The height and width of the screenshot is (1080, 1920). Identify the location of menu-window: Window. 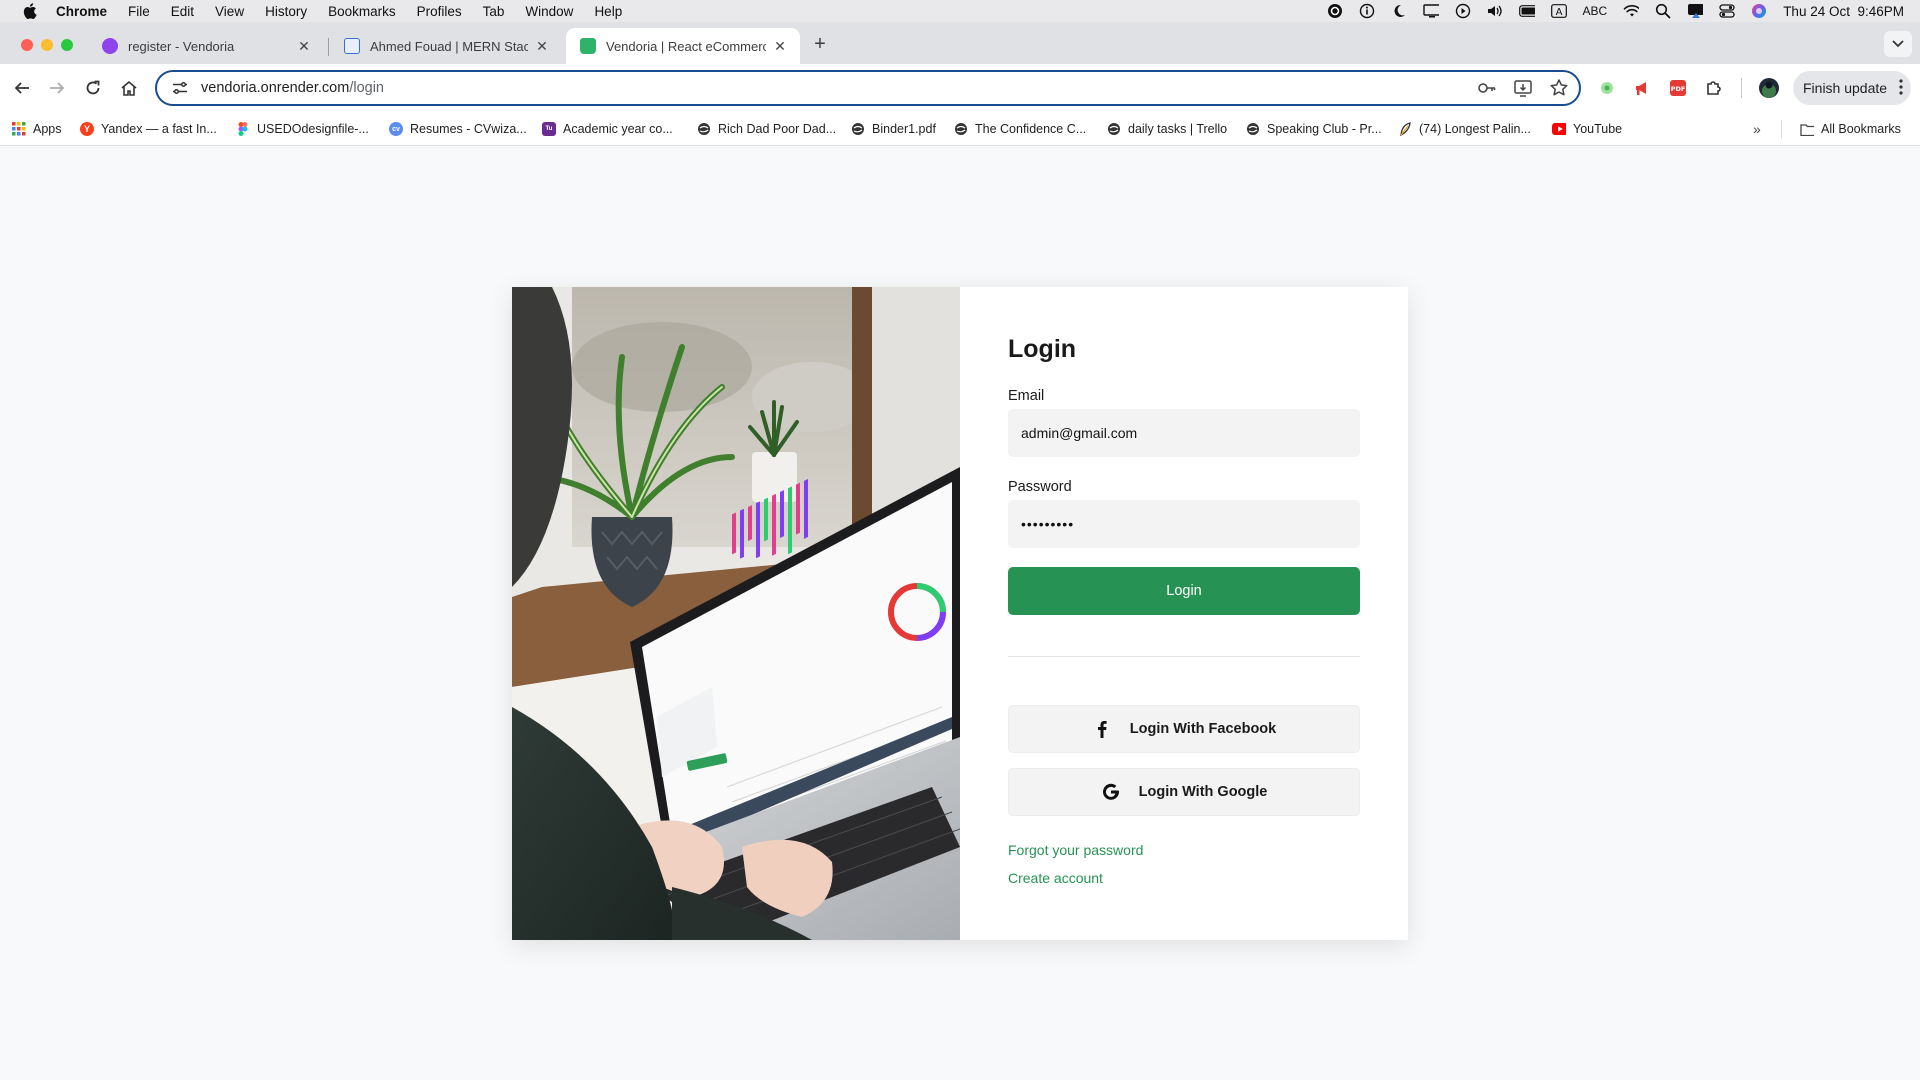
(549, 11).